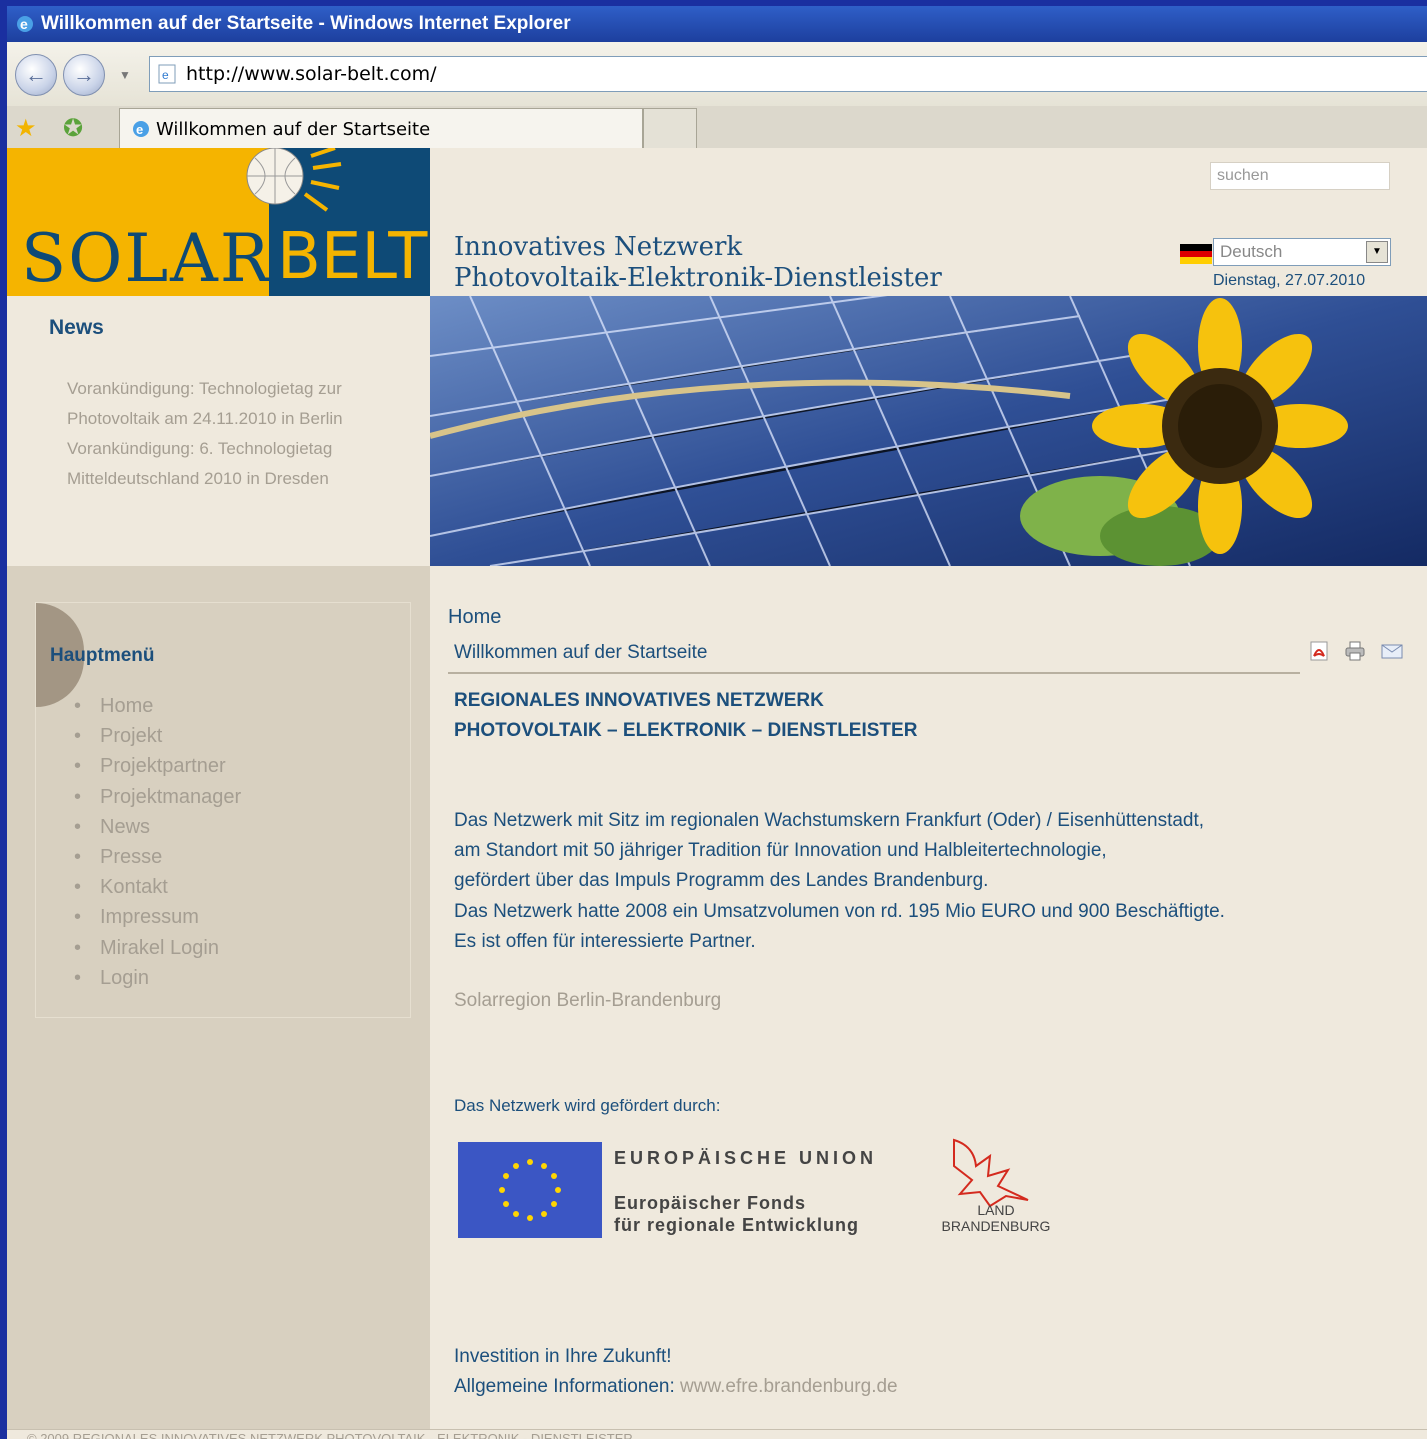  I want to click on logo-solar-text: SOLAR, so click(146, 258).